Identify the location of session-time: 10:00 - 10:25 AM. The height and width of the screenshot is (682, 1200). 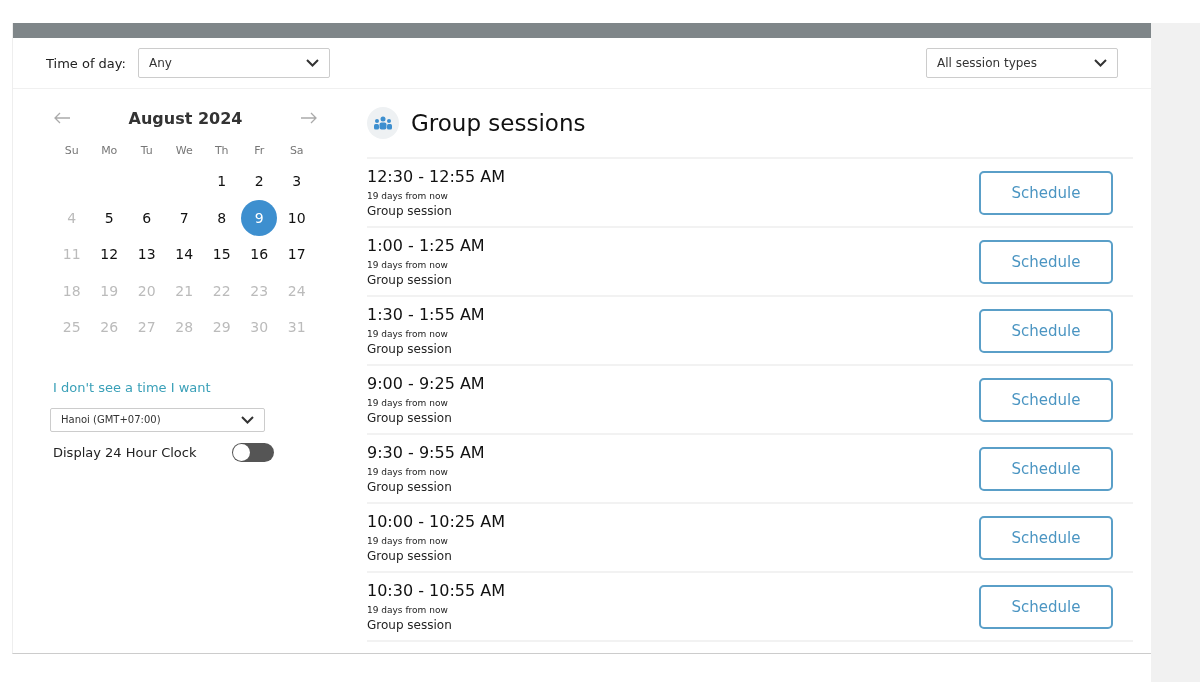
(436, 521).